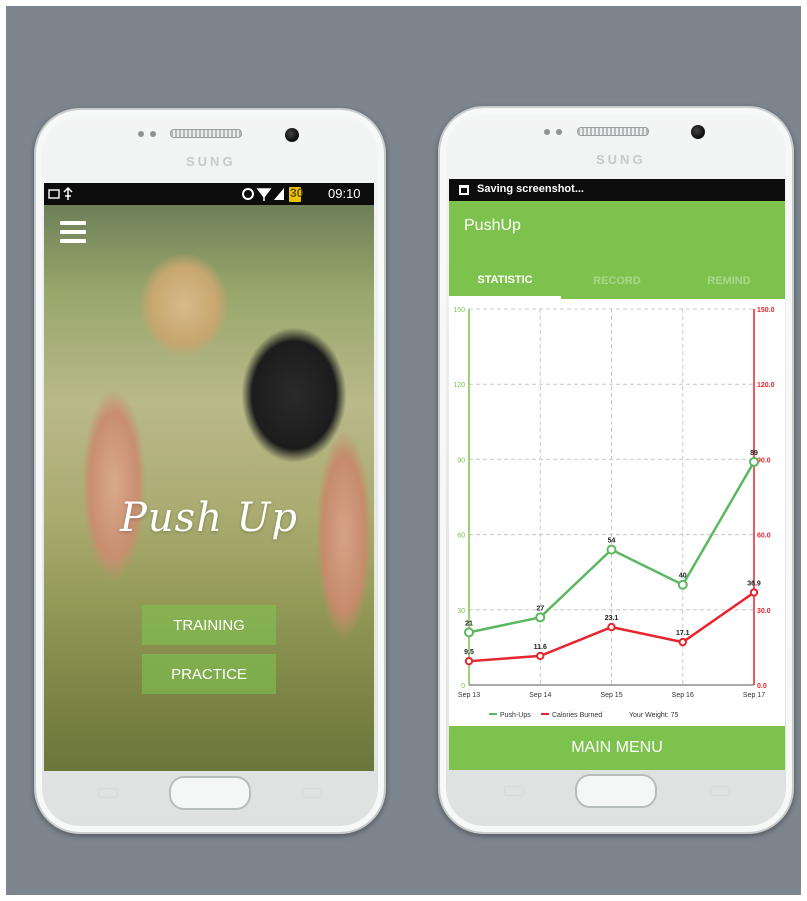 Image resolution: width=807 pixels, height=901 pixels. What do you see at coordinates (209, 518) in the screenshot?
I see `app-logo-title: Push Up` at bounding box center [209, 518].